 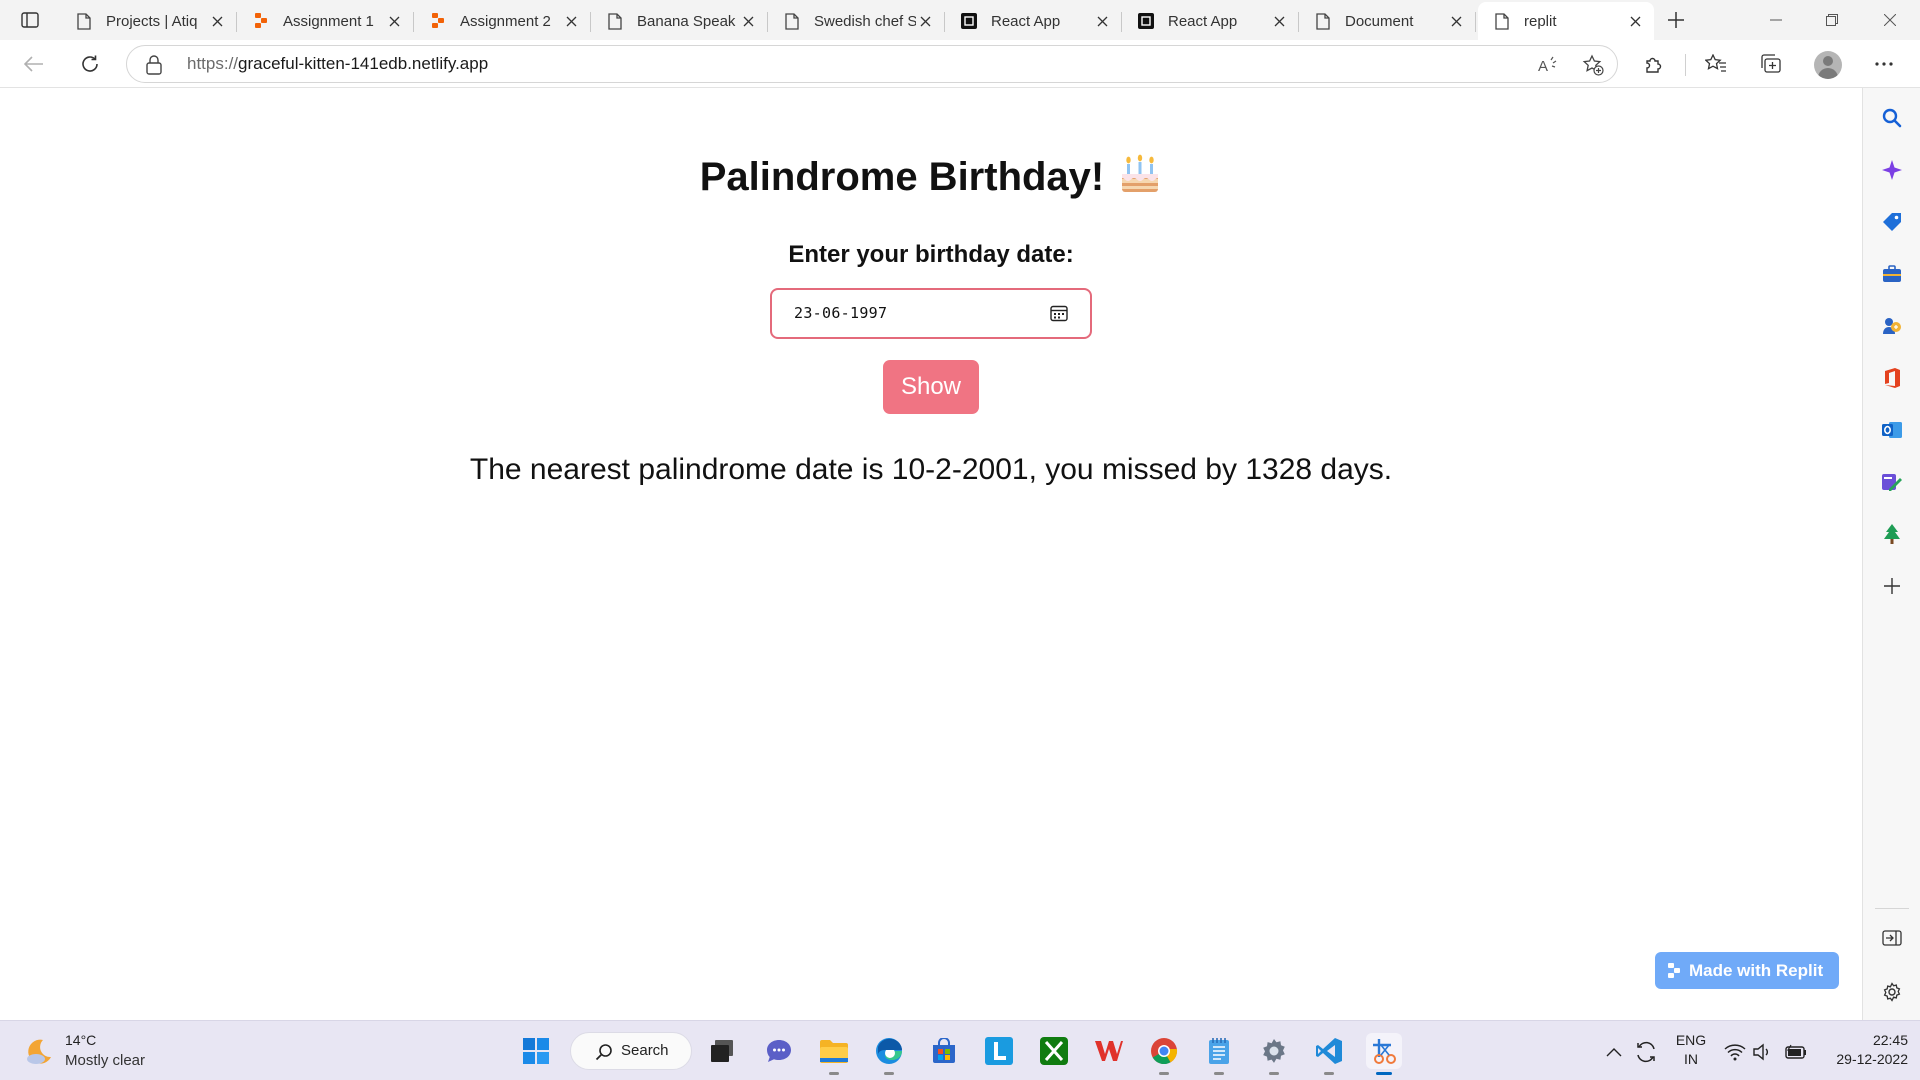 What do you see at coordinates (1274, 1054) in the screenshot?
I see `settings-icon` at bounding box center [1274, 1054].